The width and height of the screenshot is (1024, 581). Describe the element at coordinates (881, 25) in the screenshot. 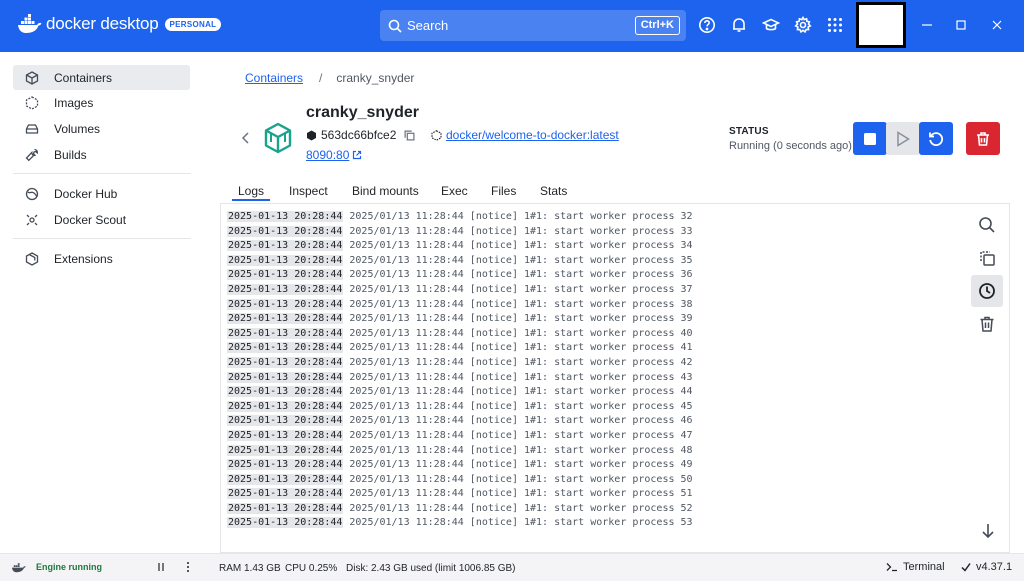

I see `account-avatar` at that location.